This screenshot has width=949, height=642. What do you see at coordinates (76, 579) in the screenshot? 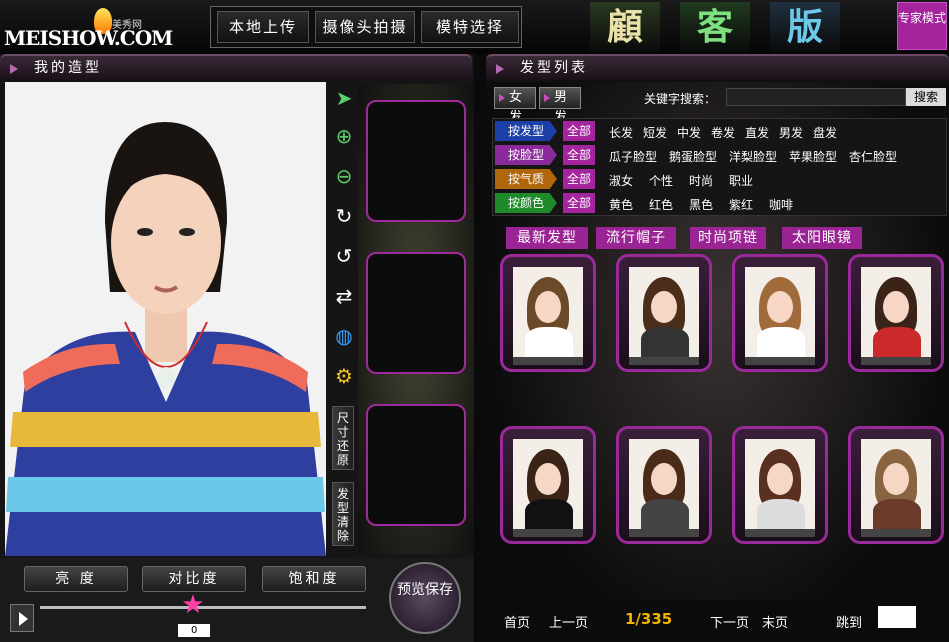
I see `brightness-button: 亮 度` at bounding box center [76, 579].